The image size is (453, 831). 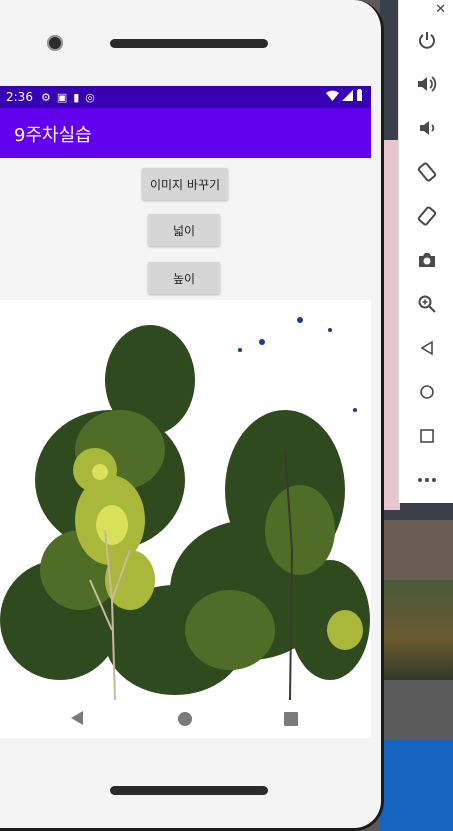 What do you see at coordinates (416, 550) in the screenshot?
I see `desktop-band` at bounding box center [416, 550].